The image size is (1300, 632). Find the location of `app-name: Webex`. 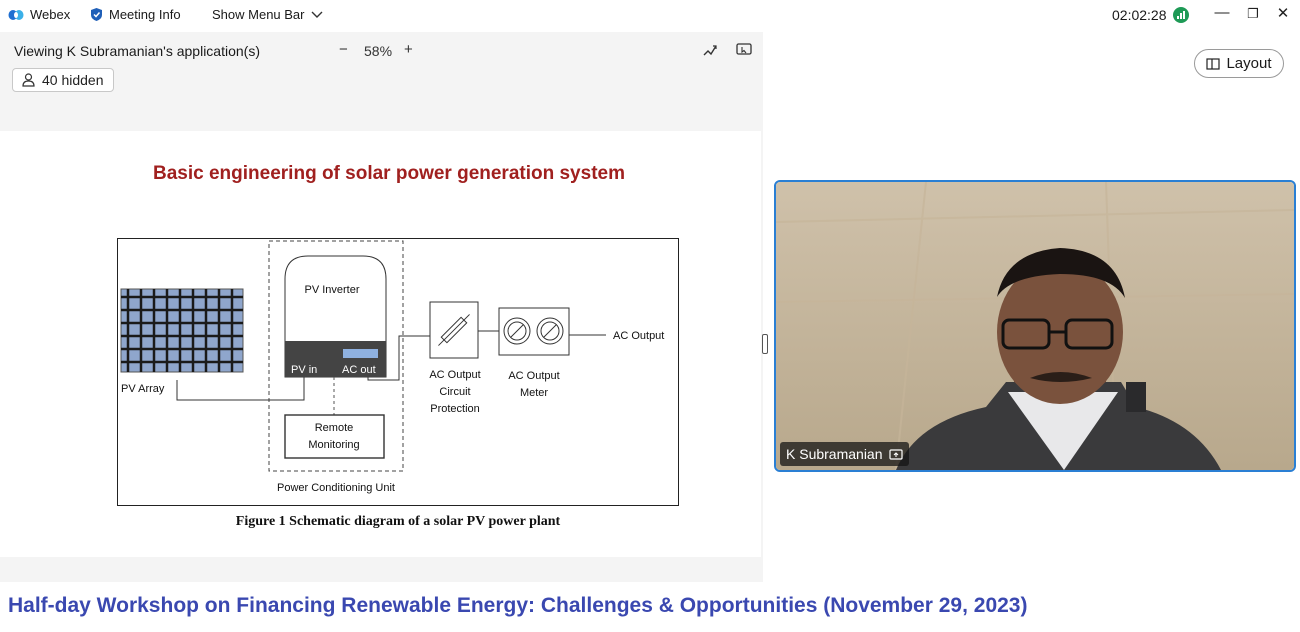

app-name: Webex is located at coordinates (50, 14).